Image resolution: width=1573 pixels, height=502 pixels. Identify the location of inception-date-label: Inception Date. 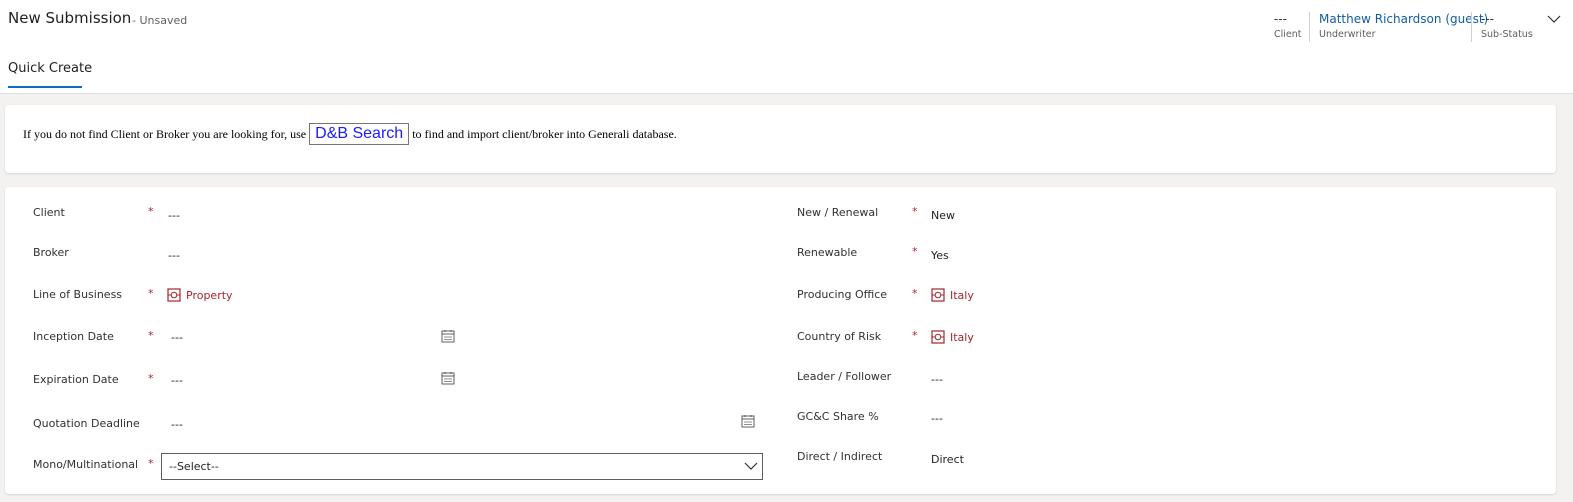
(73, 336).